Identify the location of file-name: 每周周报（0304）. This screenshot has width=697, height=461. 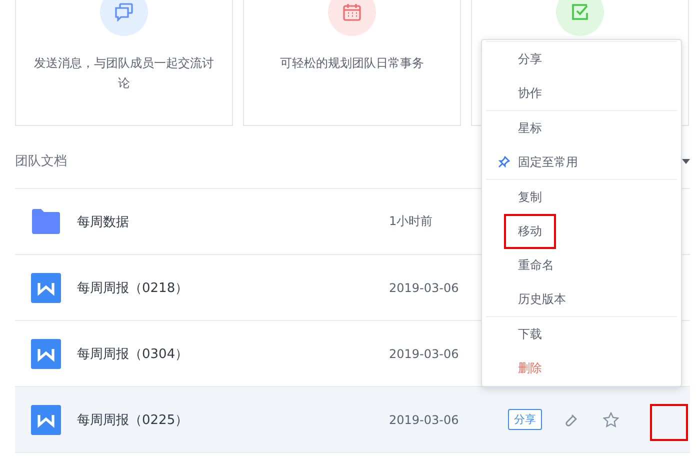
(233, 353).